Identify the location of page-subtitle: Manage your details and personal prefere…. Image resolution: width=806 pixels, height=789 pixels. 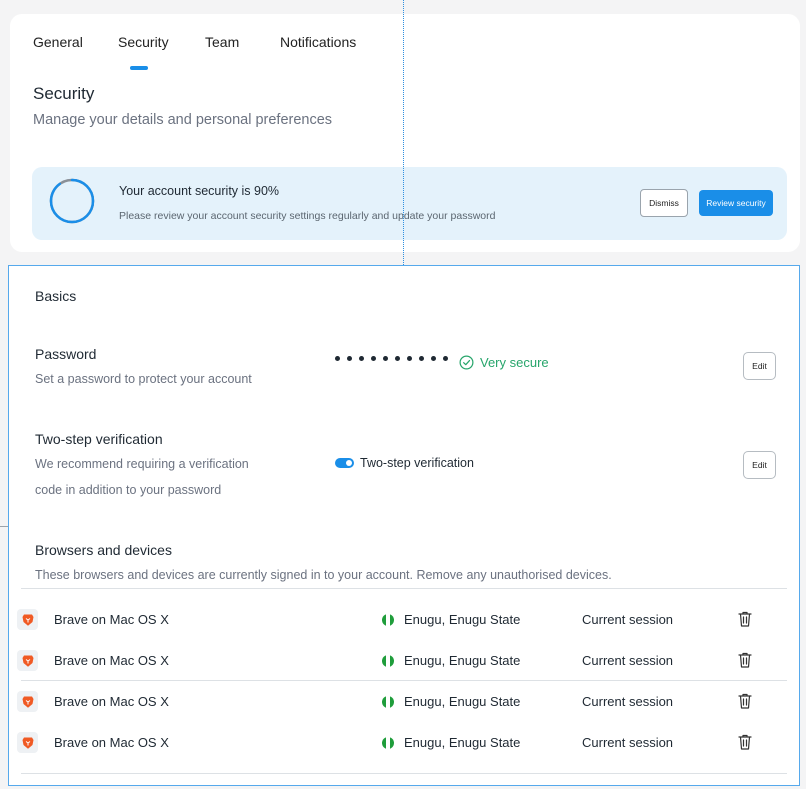
(183, 120).